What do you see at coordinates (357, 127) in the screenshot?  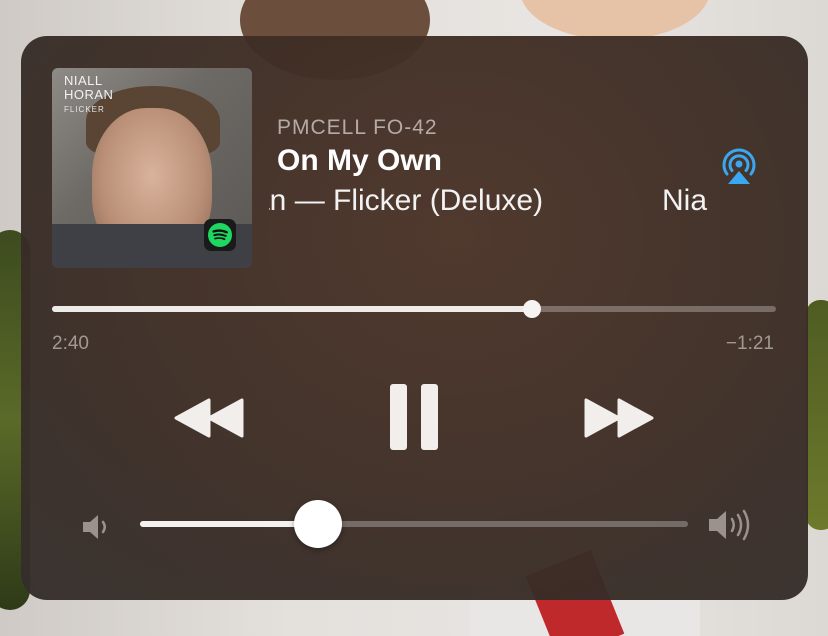 I see `output-device-name: PMCELL FO-42` at bounding box center [357, 127].